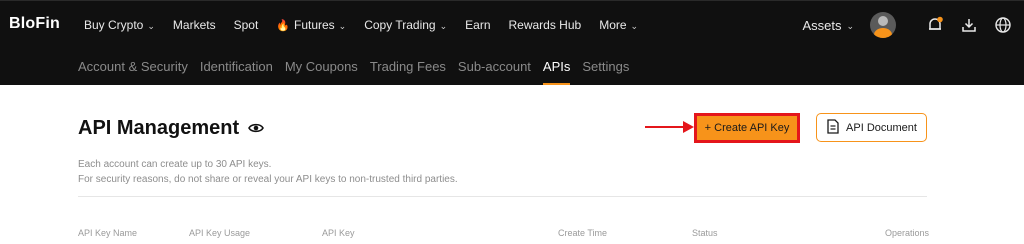 Image resolution: width=1024 pixels, height=244 pixels. I want to click on nav-label: Rewards Hub, so click(545, 25).